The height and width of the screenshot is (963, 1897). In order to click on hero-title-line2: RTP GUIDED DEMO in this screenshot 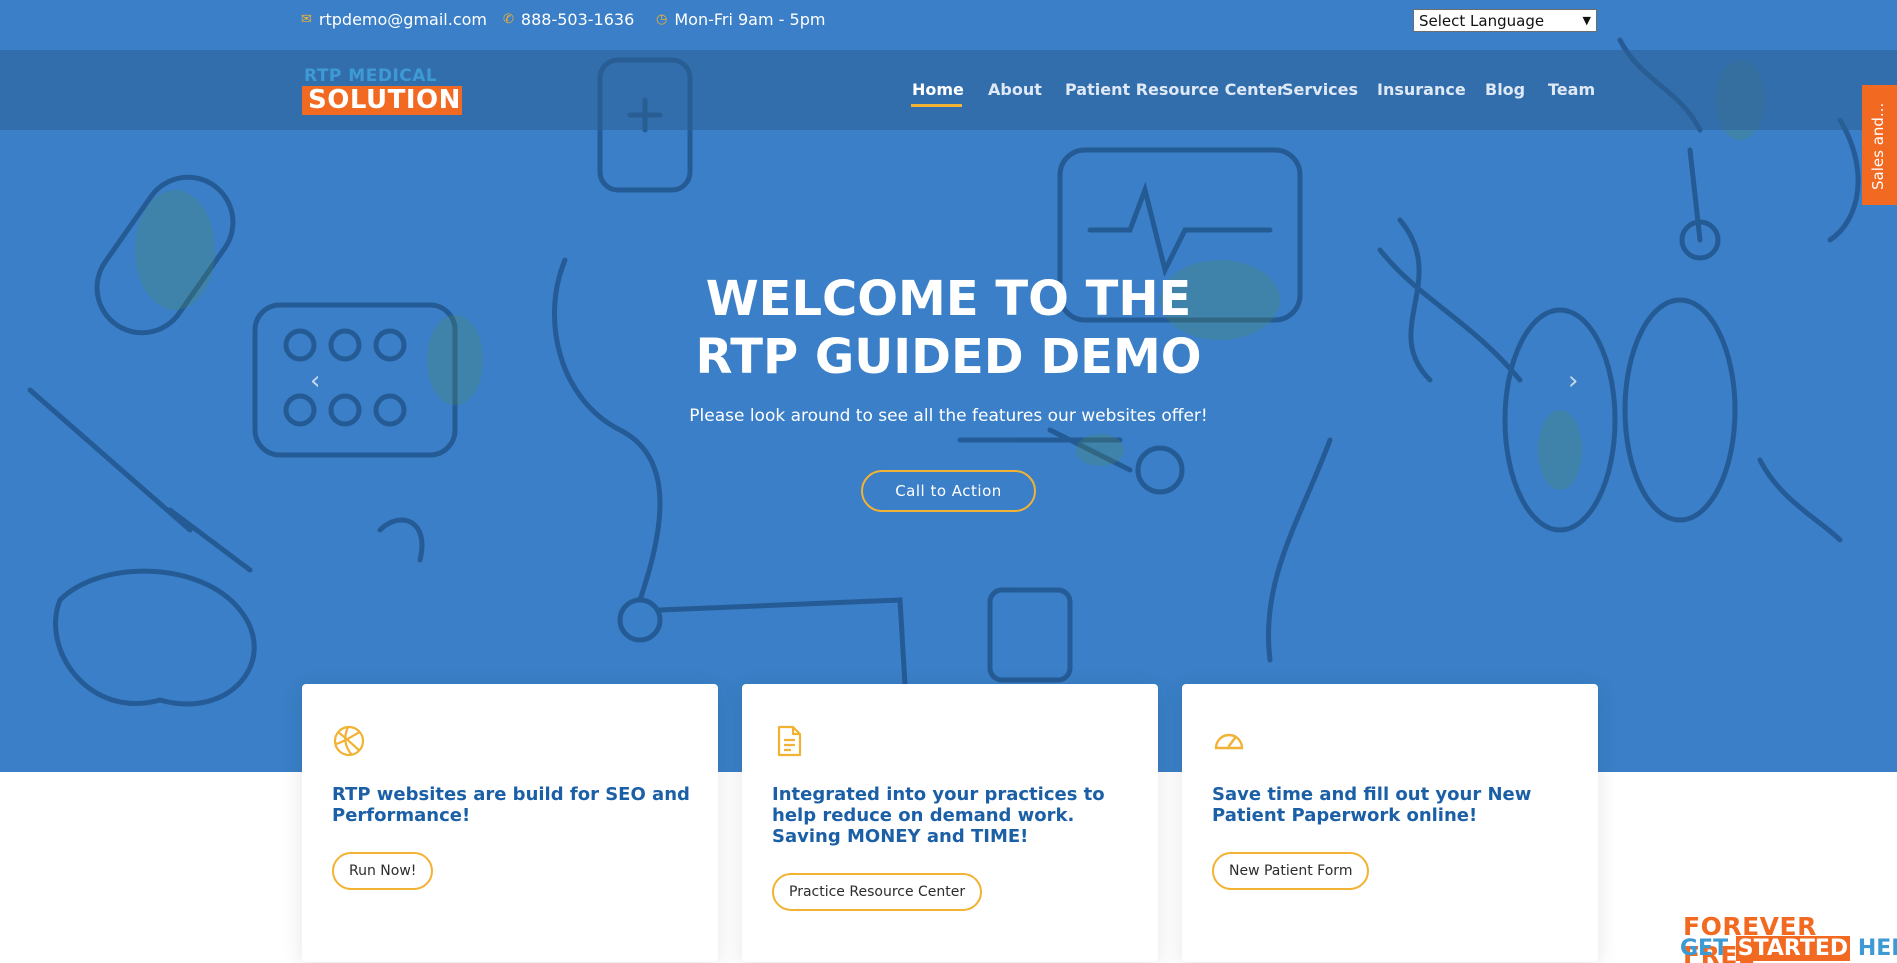, I will do `click(948, 357)`.